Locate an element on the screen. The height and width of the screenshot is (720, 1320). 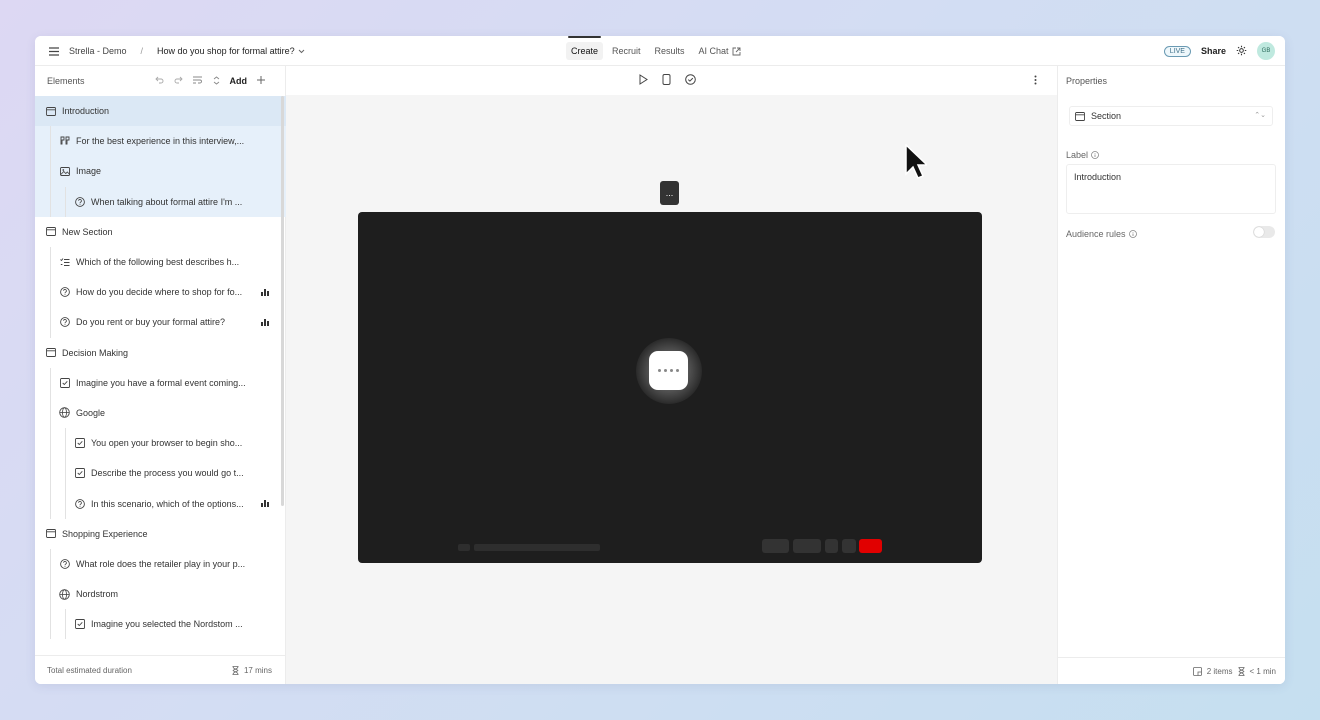
audience-rules-title: Audience rules is located at coordinates (1101, 234).